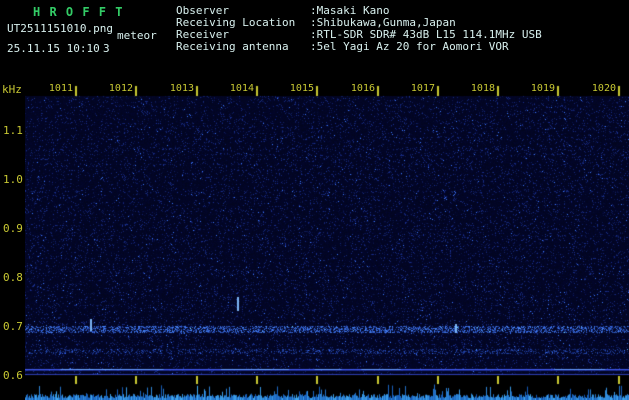 Image resolution: width=629 pixels, height=400 pixels. I want to click on freq-tick-label: 0.9, so click(13, 228).